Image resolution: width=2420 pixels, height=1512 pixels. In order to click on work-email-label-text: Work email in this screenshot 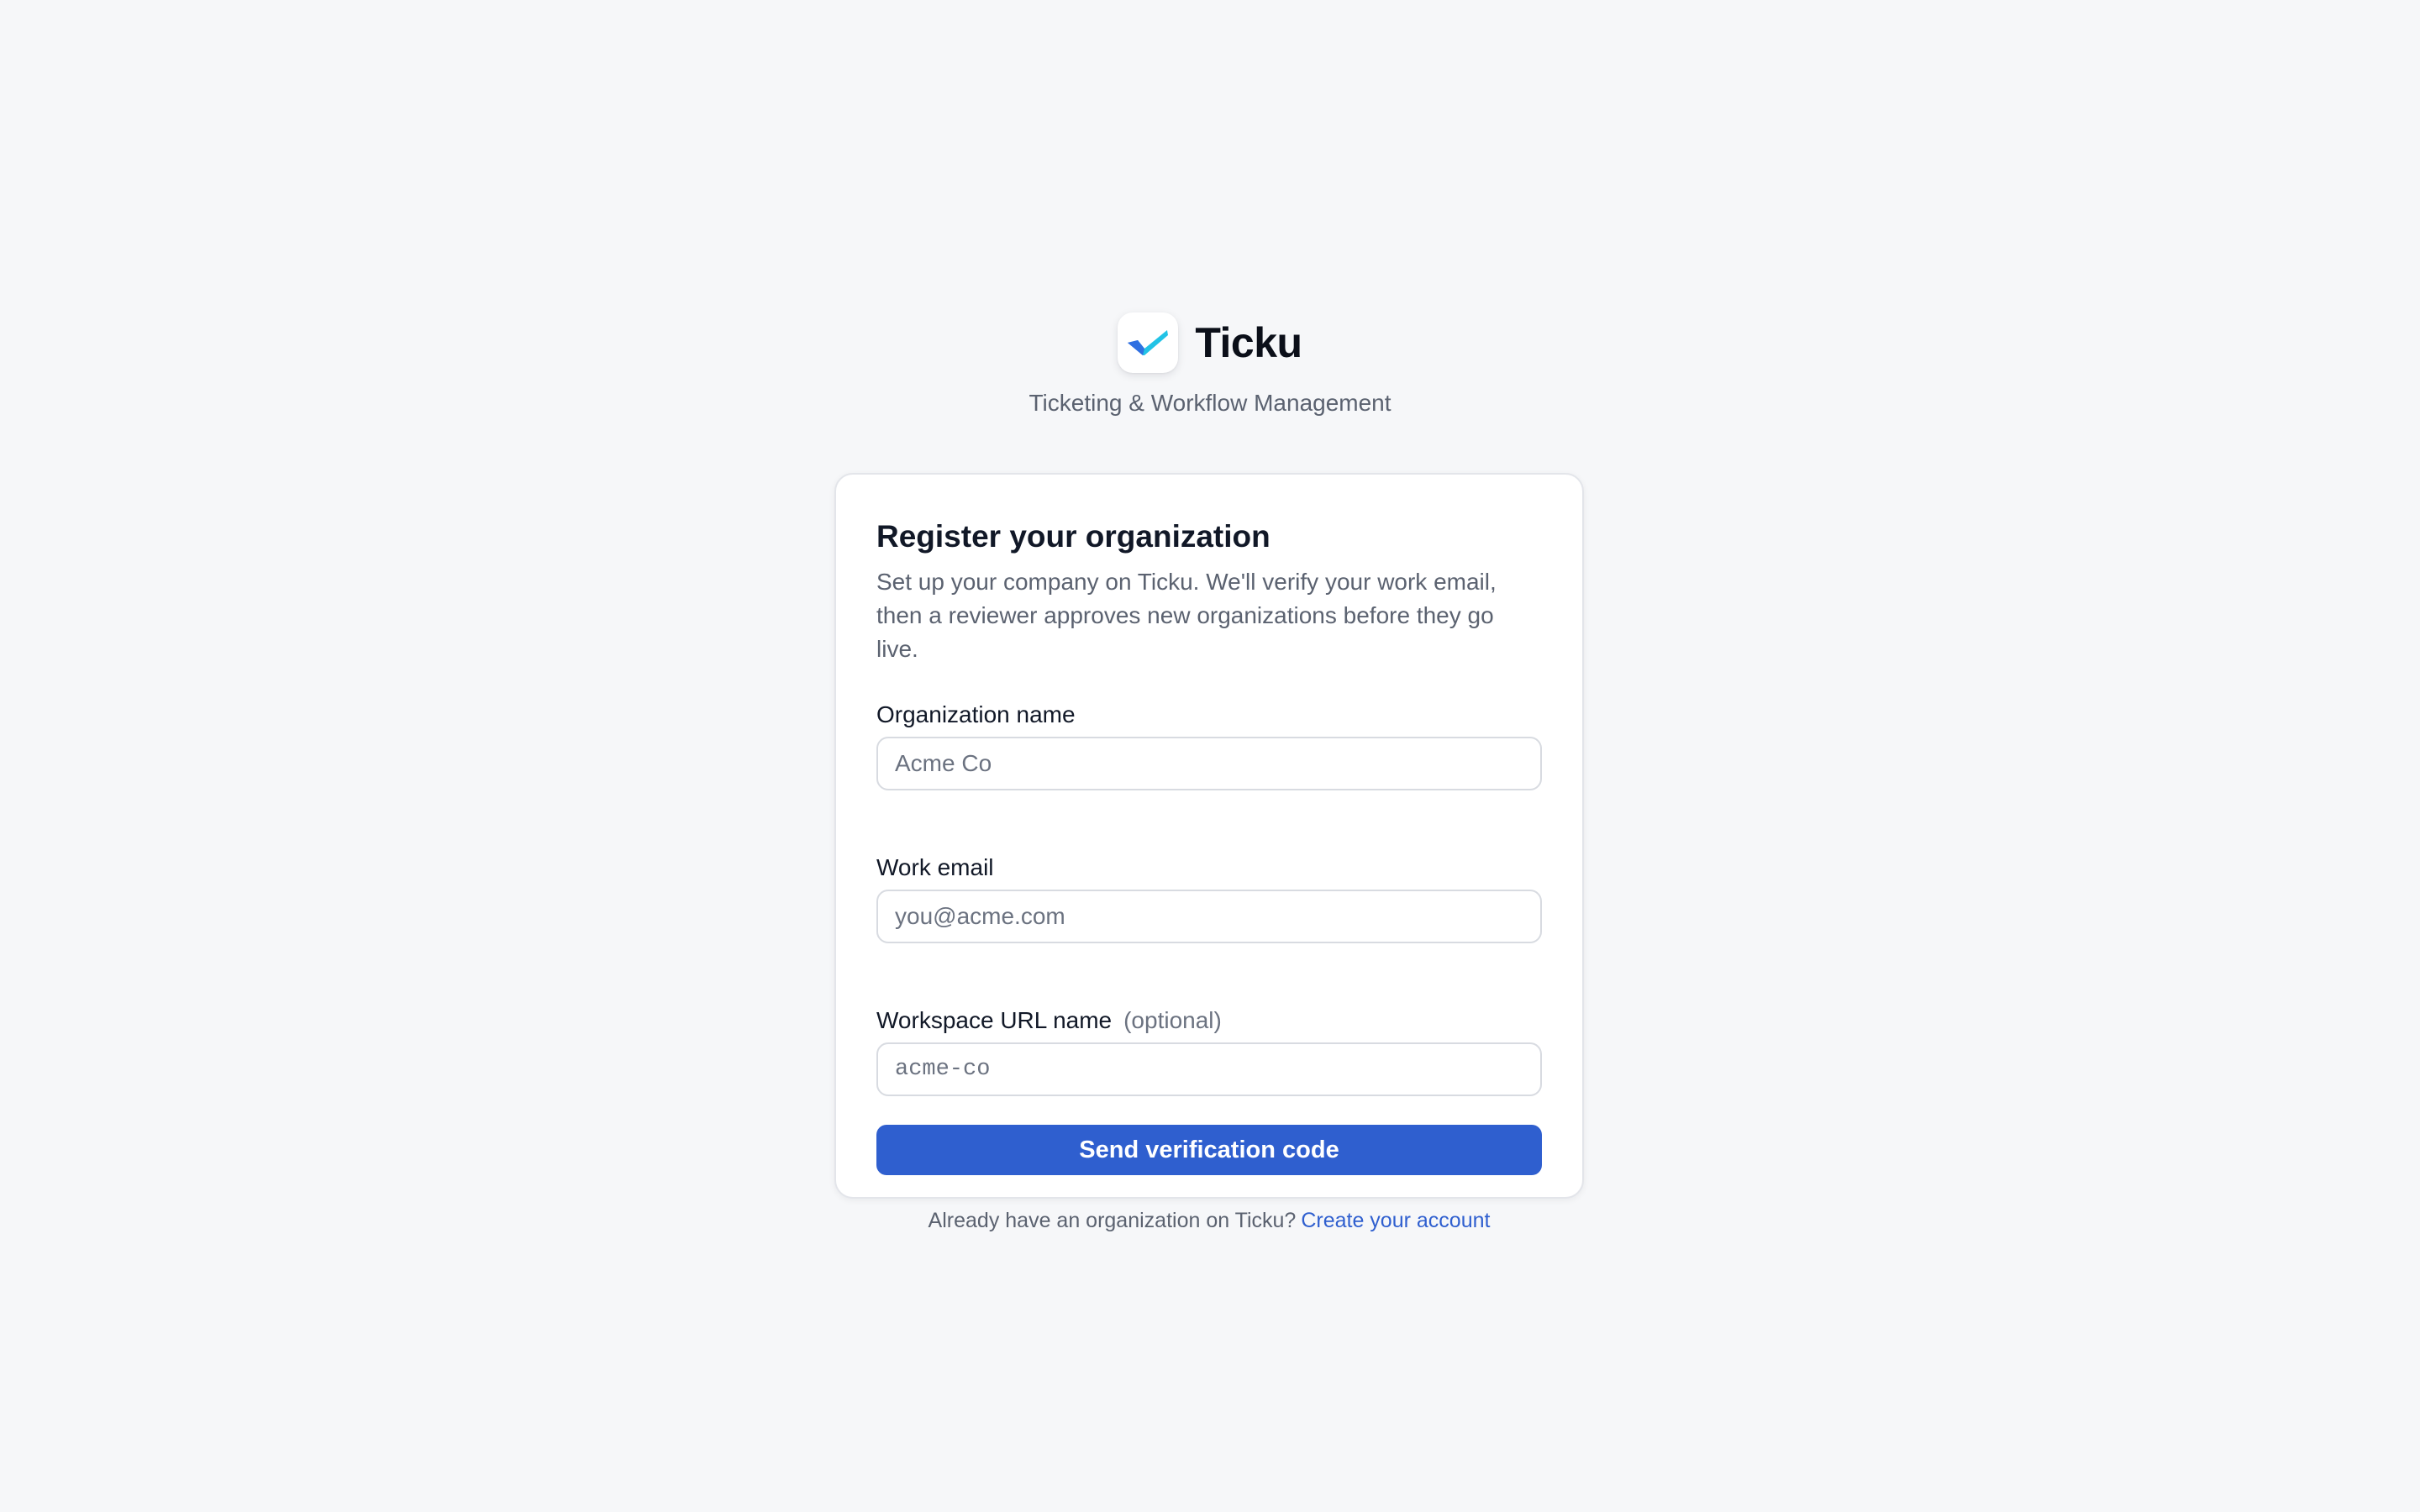, I will do `click(935, 867)`.